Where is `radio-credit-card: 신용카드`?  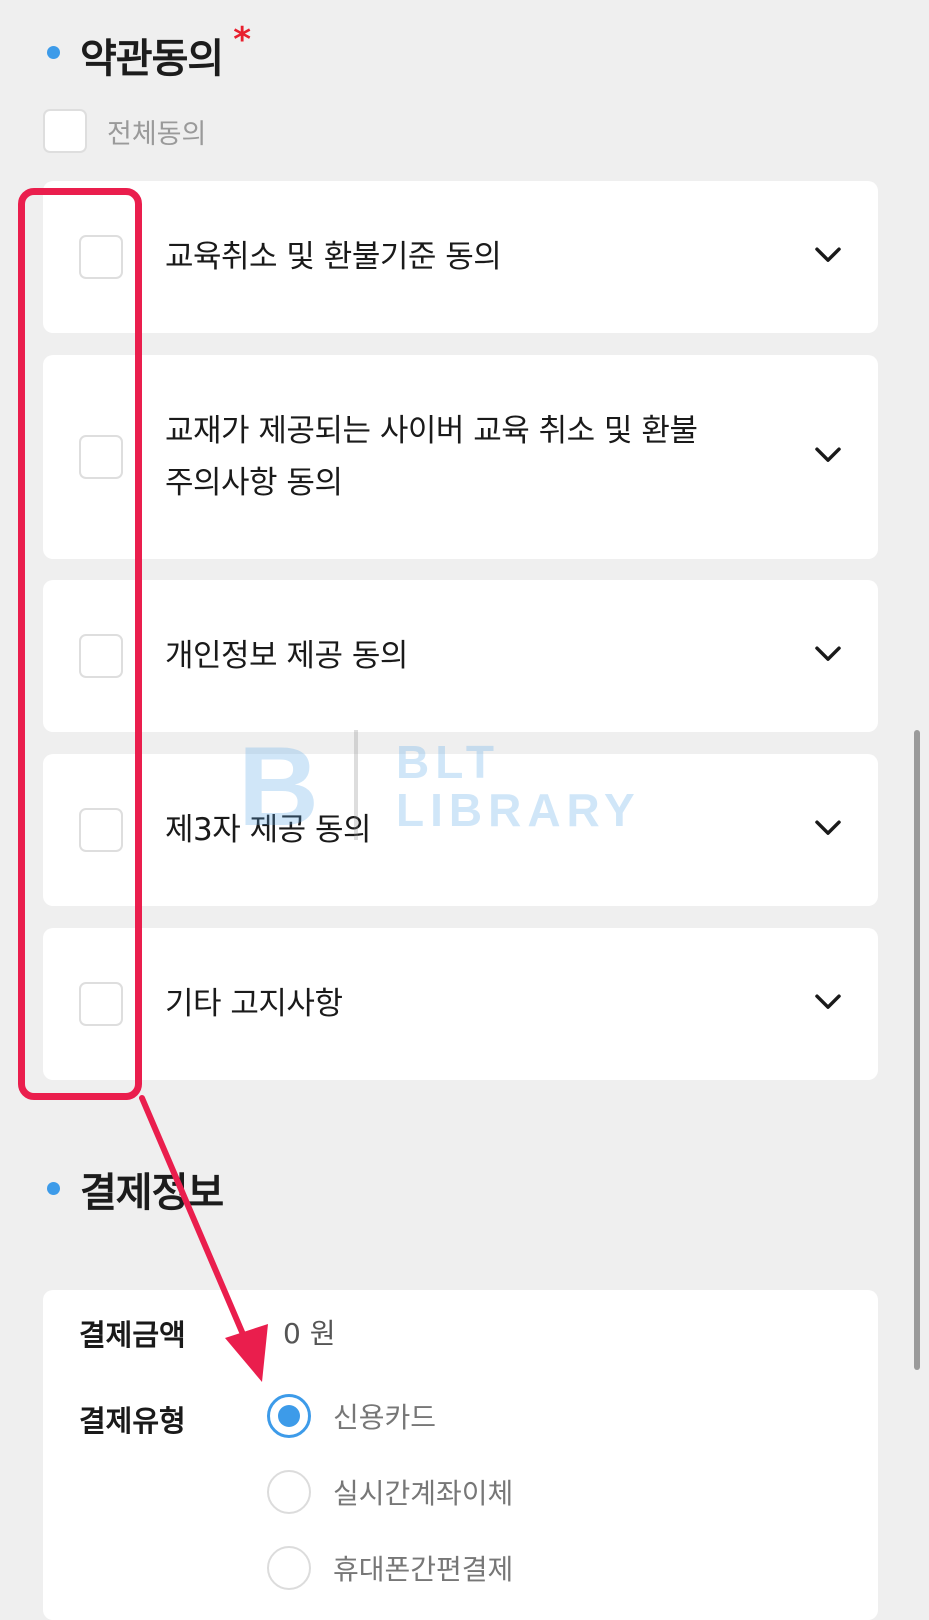
radio-credit-card: 신용카드 is located at coordinates (351, 1416).